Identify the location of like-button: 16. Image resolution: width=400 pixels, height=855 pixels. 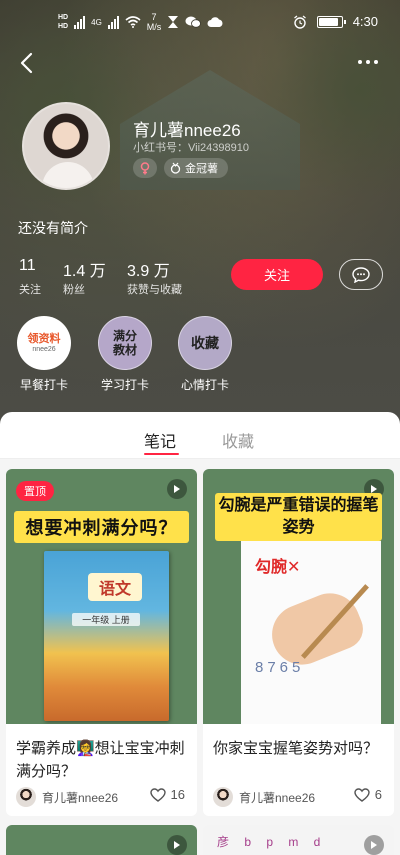
(167, 794).